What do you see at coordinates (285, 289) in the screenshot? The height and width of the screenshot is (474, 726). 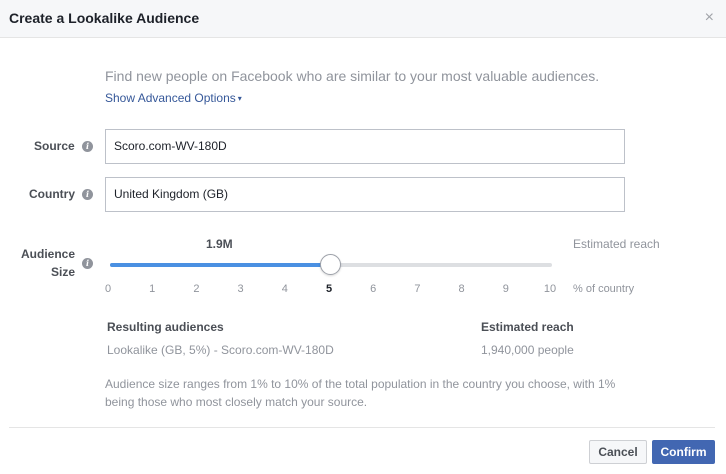 I see `slider-tick-4: 4` at bounding box center [285, 289].